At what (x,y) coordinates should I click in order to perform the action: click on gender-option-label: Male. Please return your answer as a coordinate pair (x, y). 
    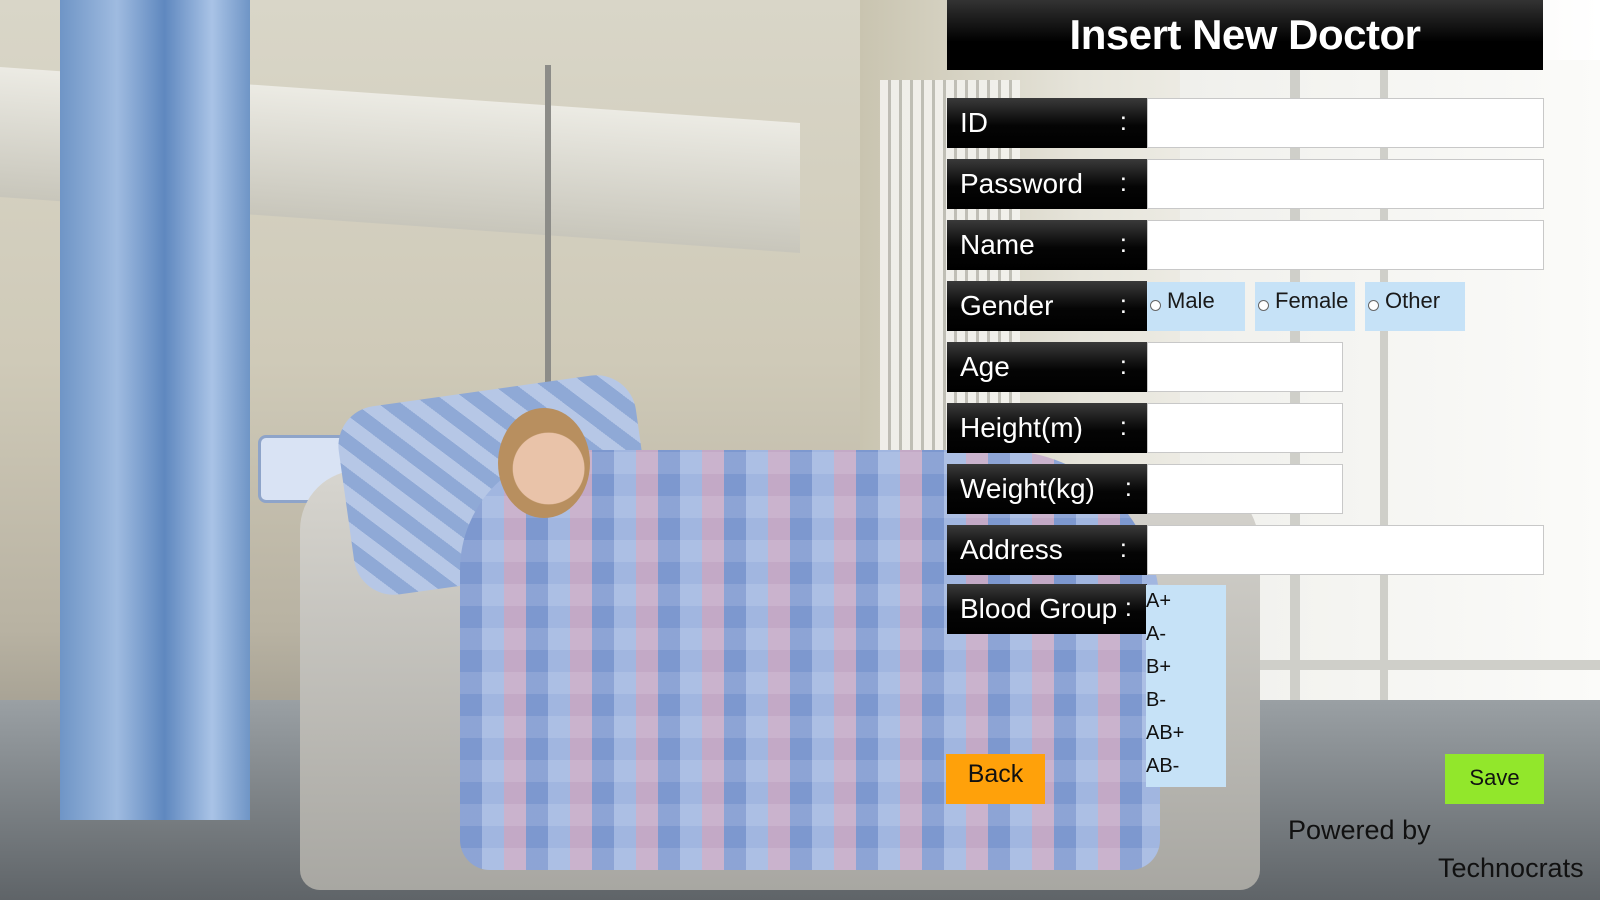
    Looking at the image, I should click on (1191, 300).